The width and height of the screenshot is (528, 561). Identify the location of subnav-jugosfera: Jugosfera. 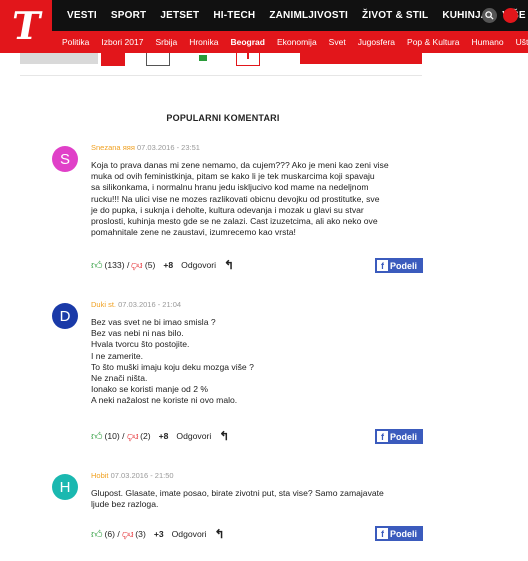
(376, 42).